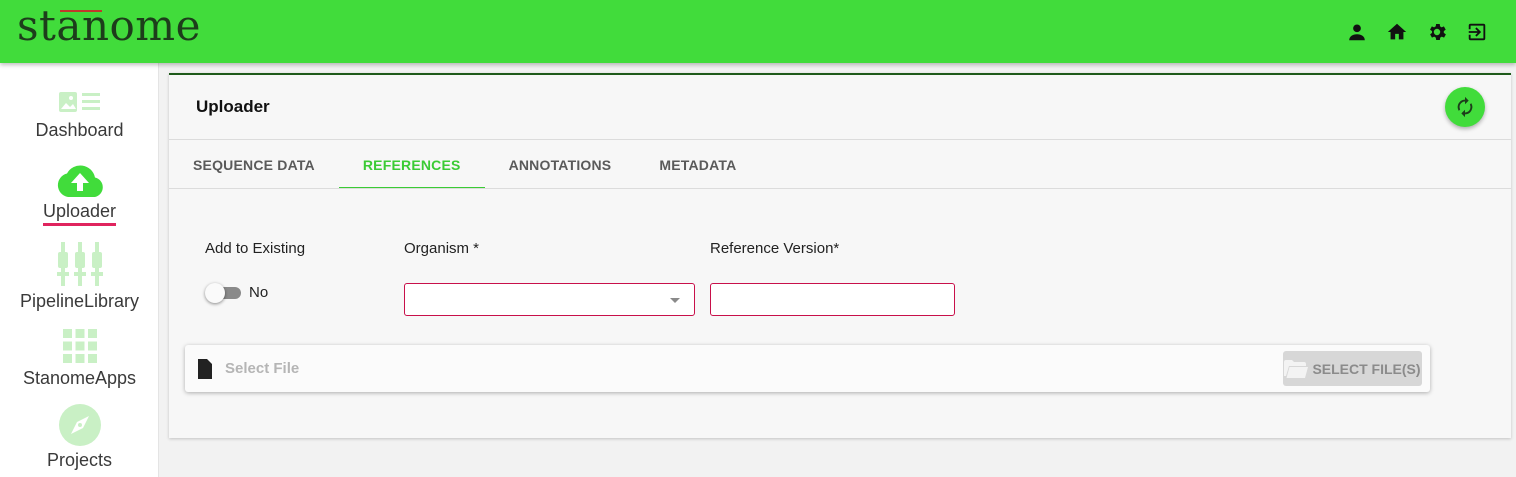  Describe the element at coordinates (675, 300) in the screenshot. I see `chevron-down-icon` at that location.